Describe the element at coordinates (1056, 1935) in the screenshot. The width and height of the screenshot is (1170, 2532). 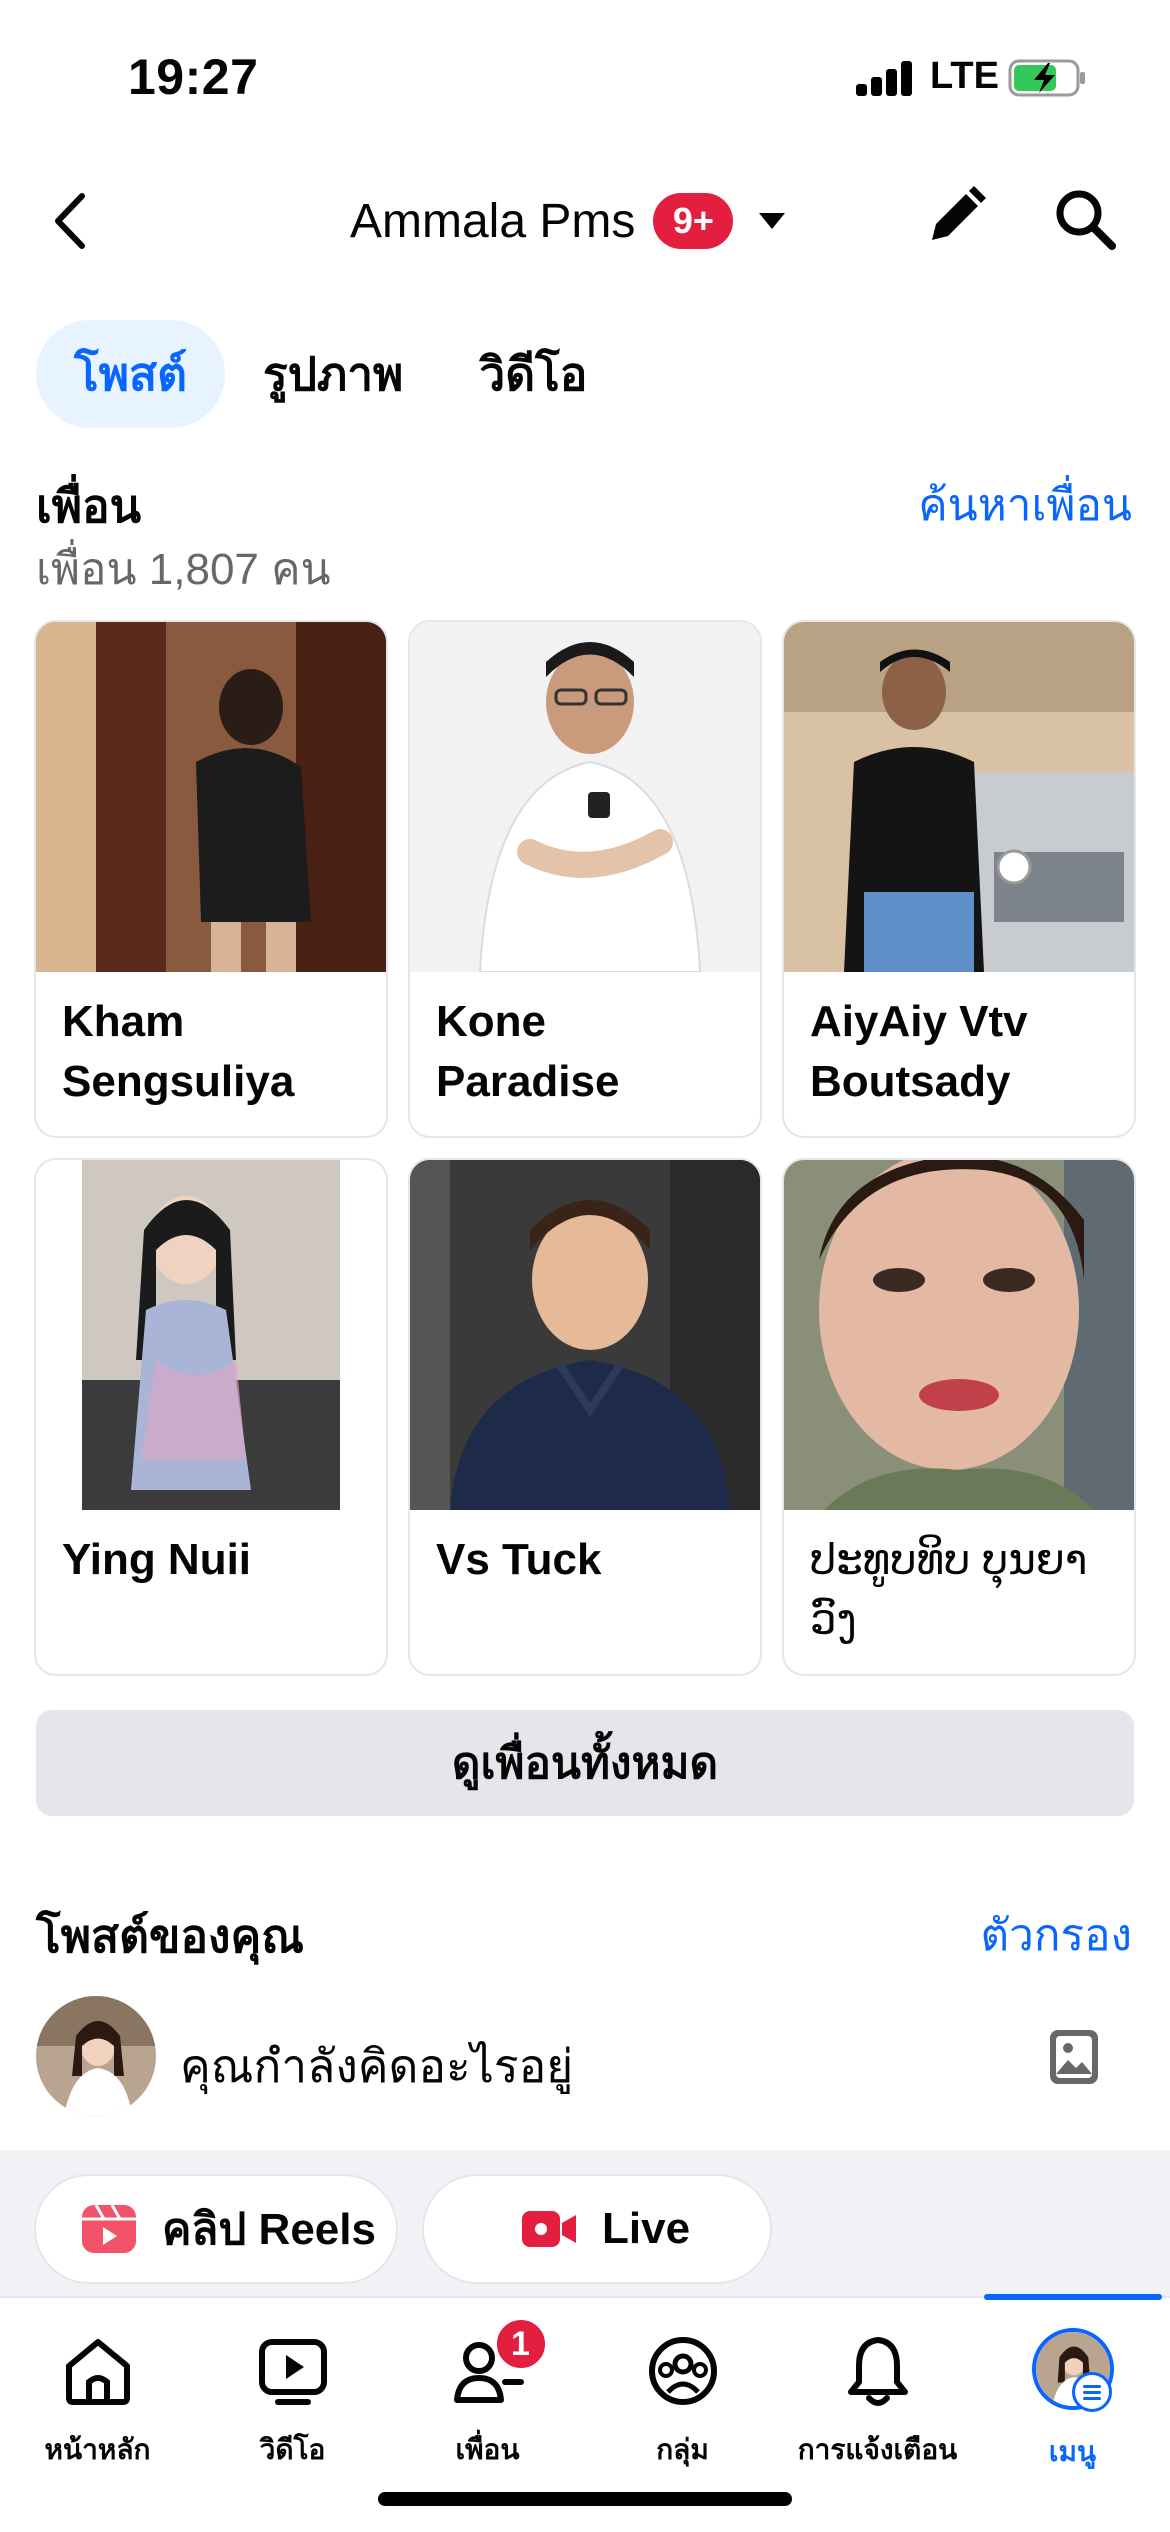
I see `filter-link: ตัวกรอง` at that location.